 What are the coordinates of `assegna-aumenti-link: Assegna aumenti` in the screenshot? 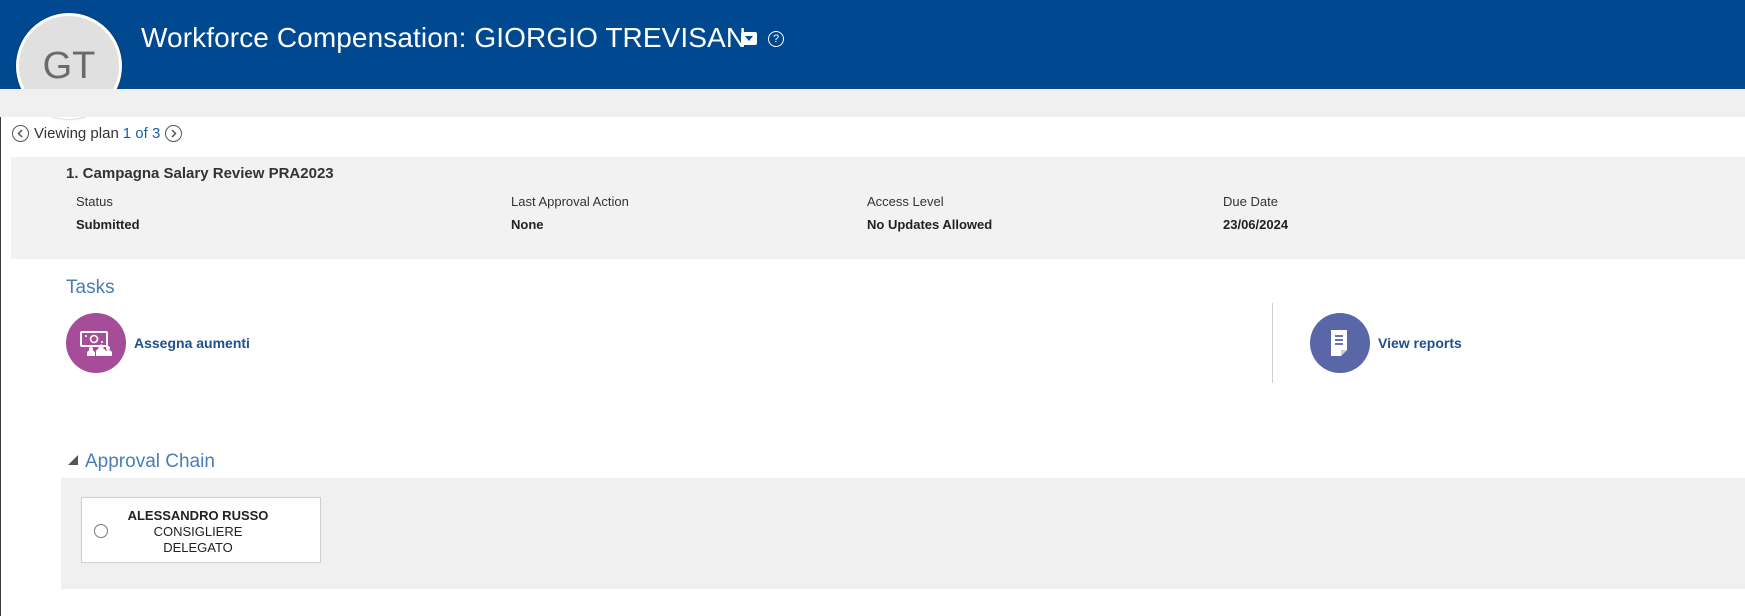 It's located at (192, 343).